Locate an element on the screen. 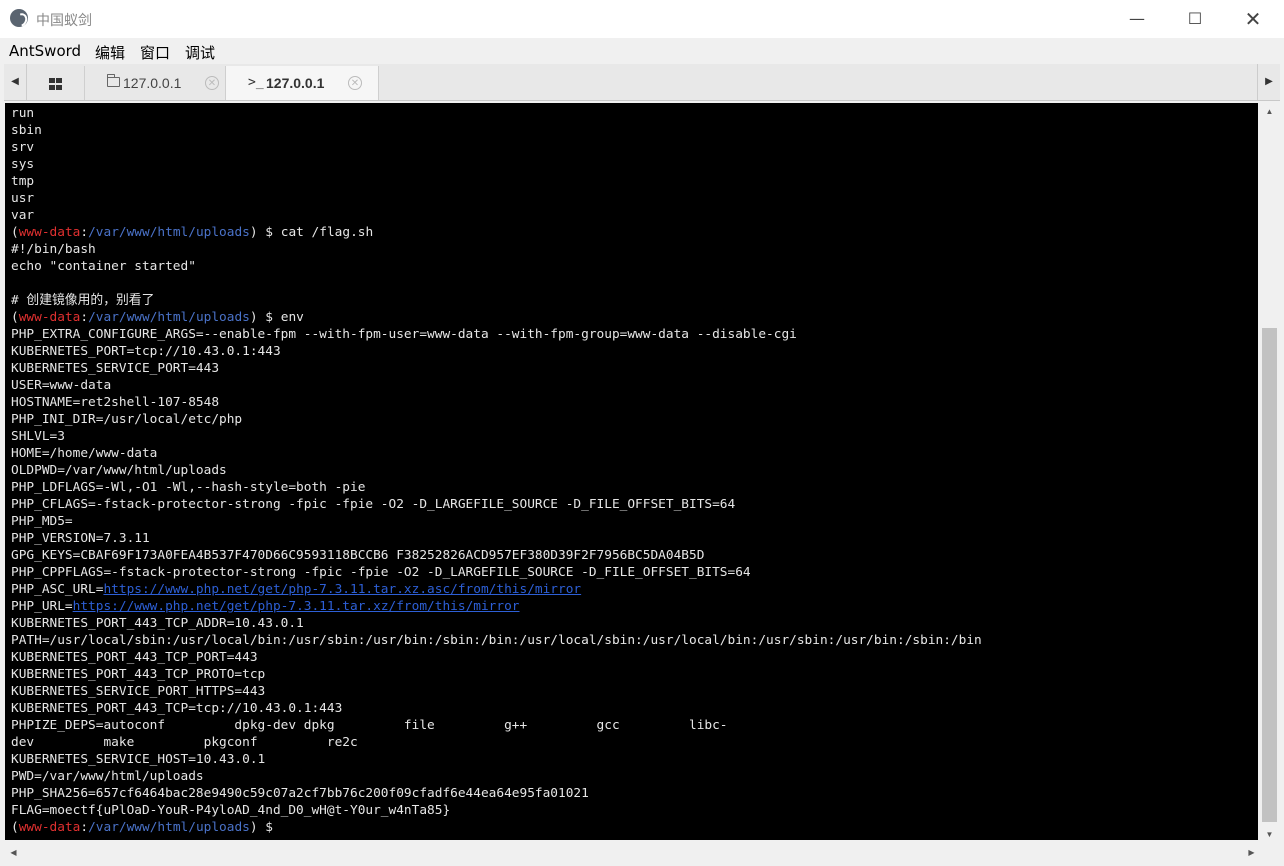 Image resolution: width=1284 pixels, height=866 pixels. terminal-line: KUBERNETES_SERVICE_PORT_HTTPS=443 is located at coordinates (138, 691).